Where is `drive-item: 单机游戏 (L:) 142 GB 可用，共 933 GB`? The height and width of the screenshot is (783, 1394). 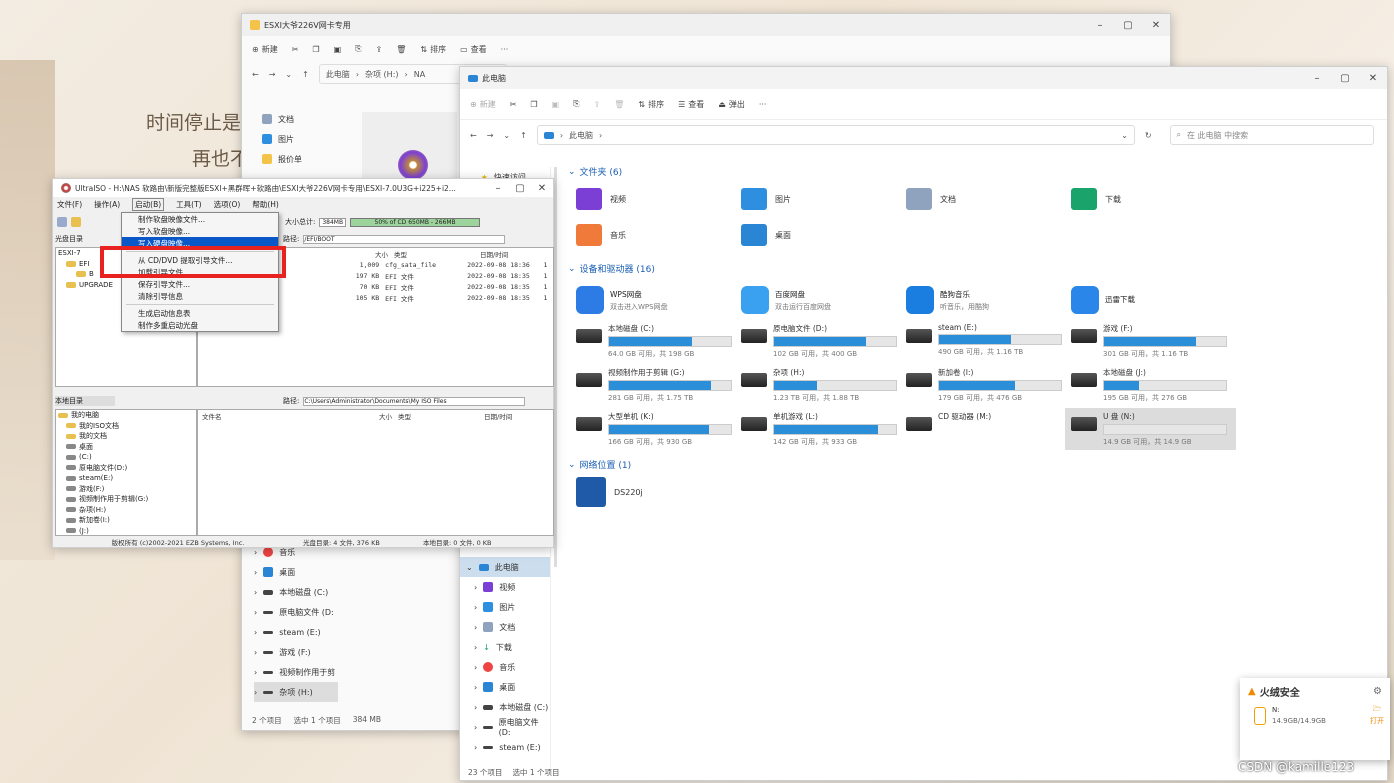
drive-item: 单机游戏 (L:) 142 GB 可用，共 933 GB is located at coordinates (823, 430).